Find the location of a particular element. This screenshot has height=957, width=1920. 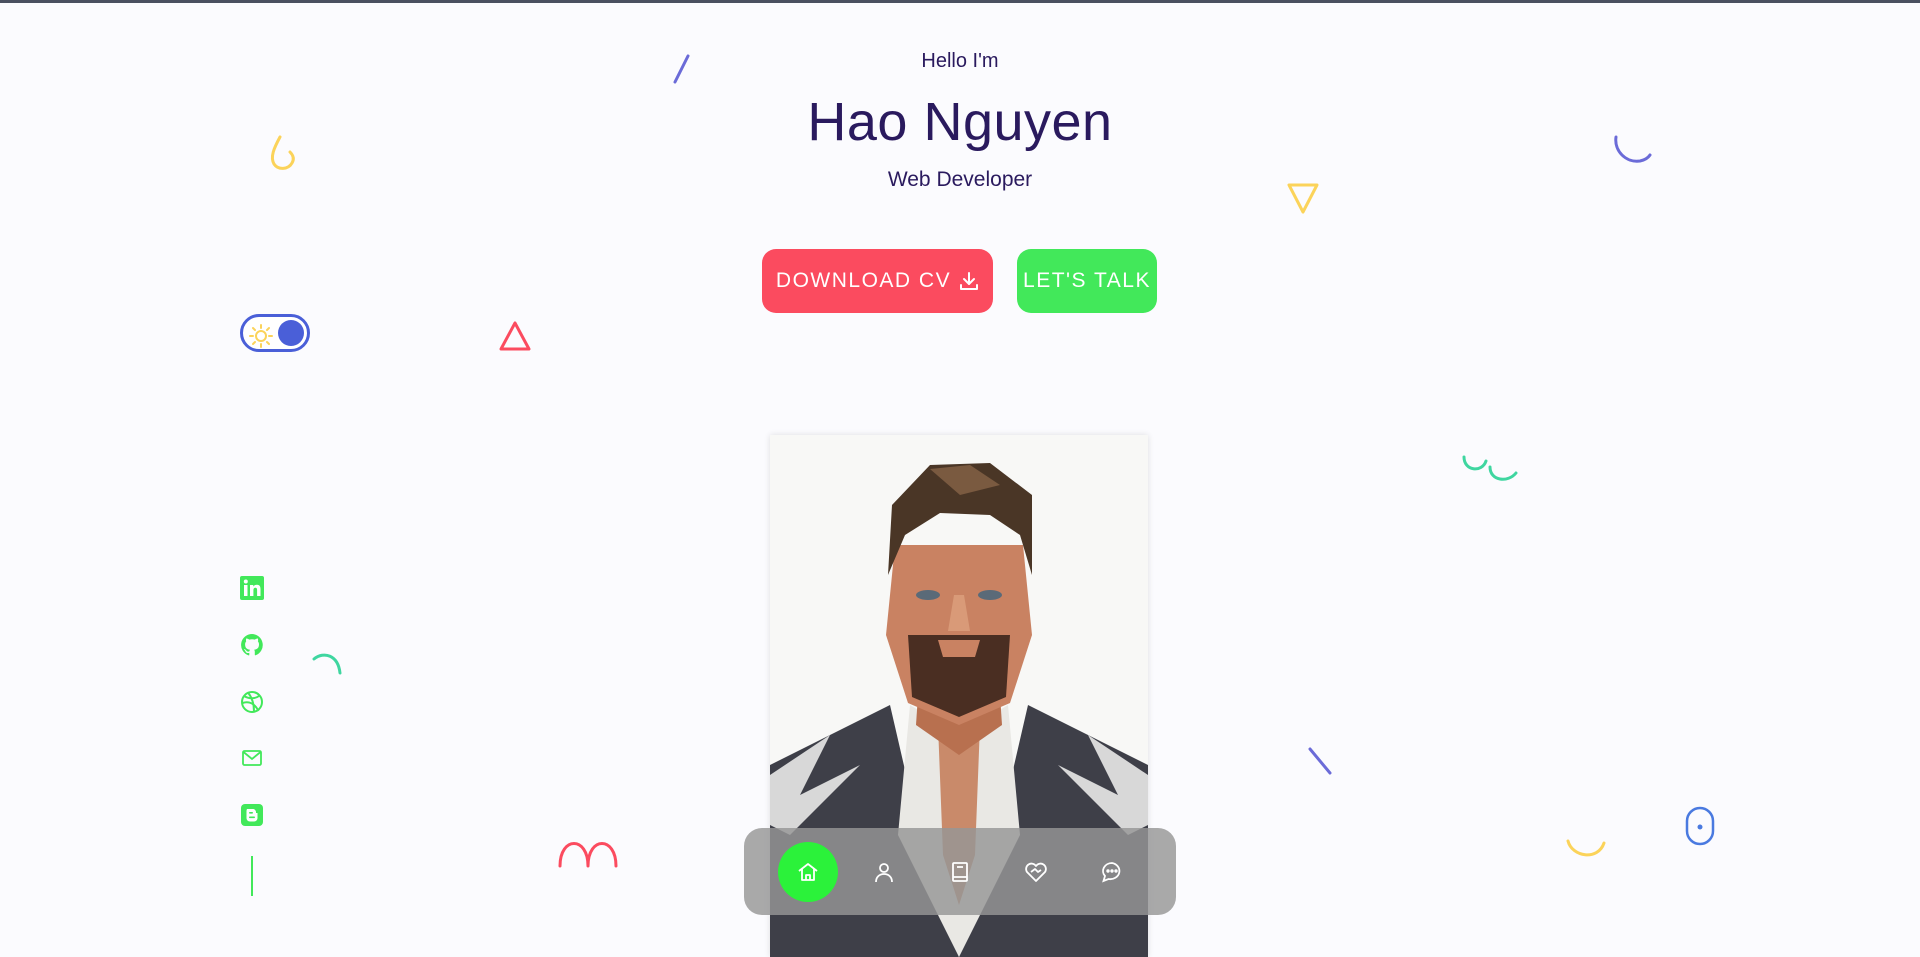

nav-contact is located at coordinates (1112, 872).